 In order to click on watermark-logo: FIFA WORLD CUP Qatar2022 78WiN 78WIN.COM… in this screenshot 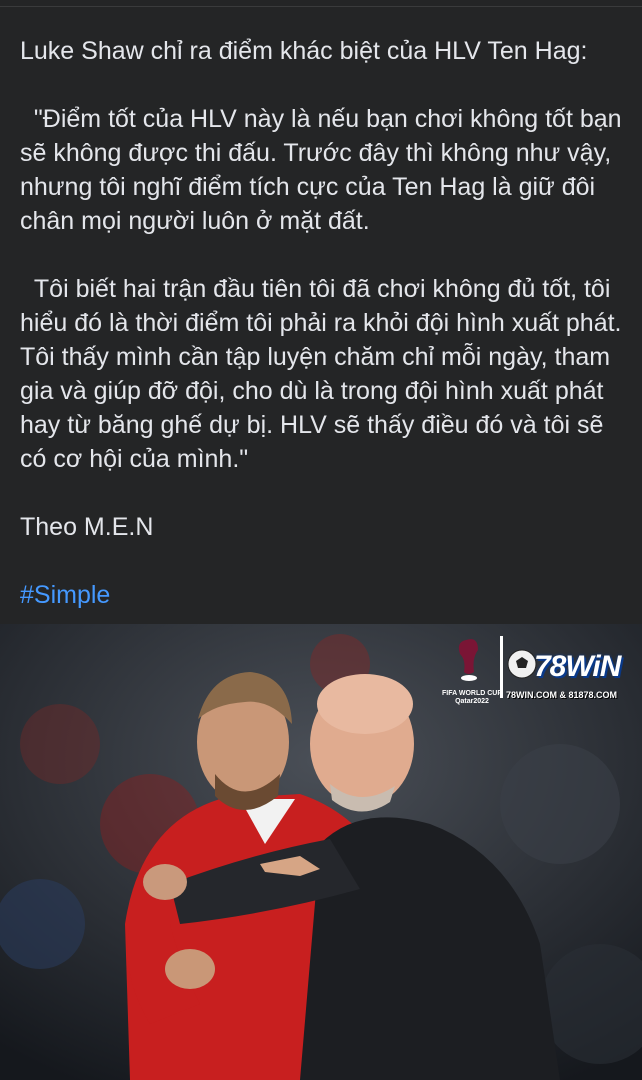, I will do `click(540, 668)`.